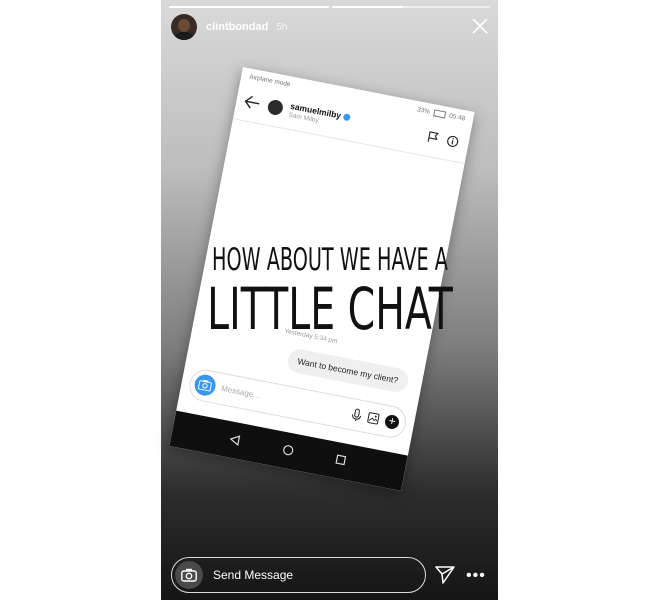 Image resolution: width=660 pixels, height=600 pixels. Describe the element at coordinates (480, 26) in the screenshot. I see `close-icon` at that location.